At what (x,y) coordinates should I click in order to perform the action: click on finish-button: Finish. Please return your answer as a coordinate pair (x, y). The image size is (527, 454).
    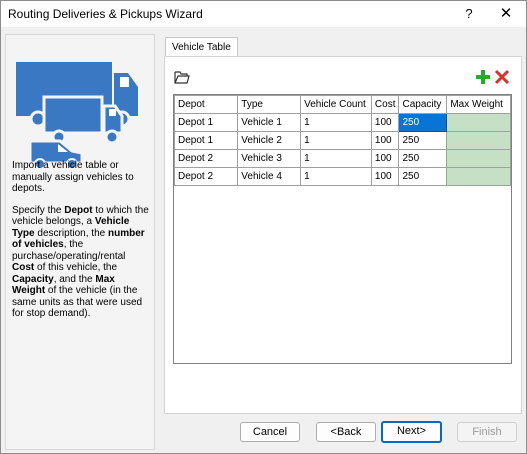
    Looking at the image, I should click on (487, 432).